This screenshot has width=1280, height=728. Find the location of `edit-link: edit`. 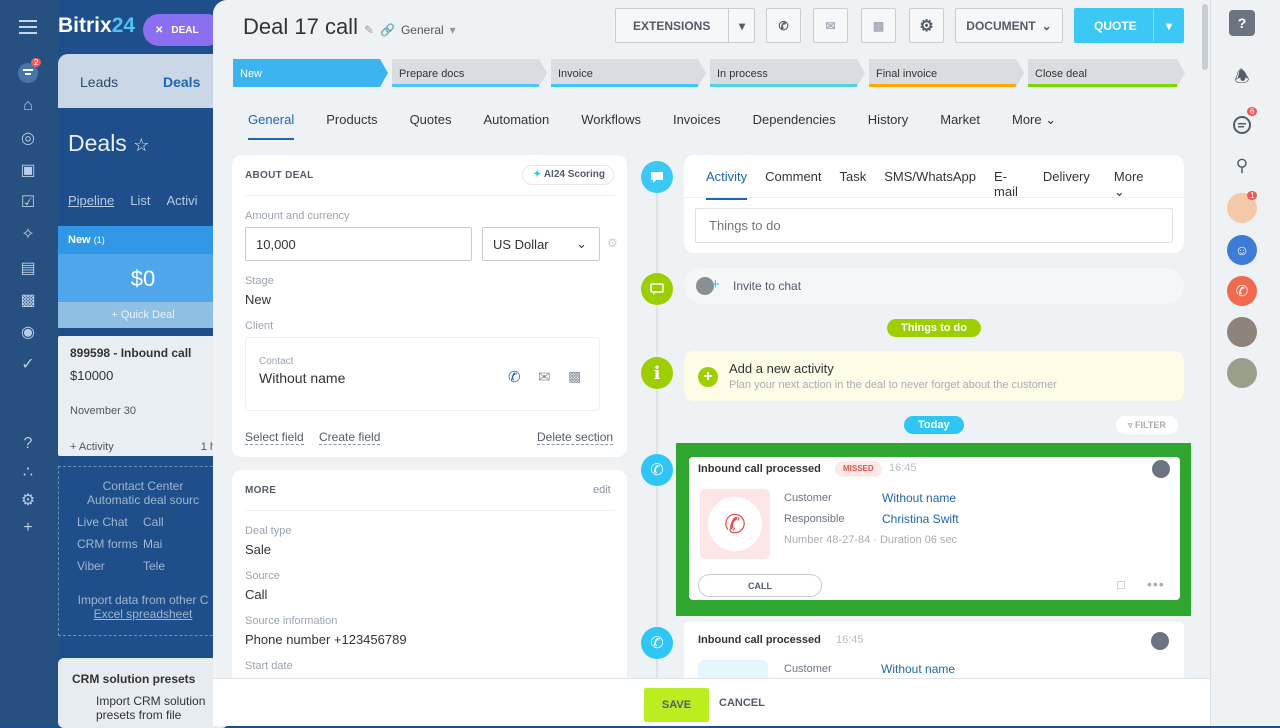

edit-link: edit is located at coordinates (602, 490).